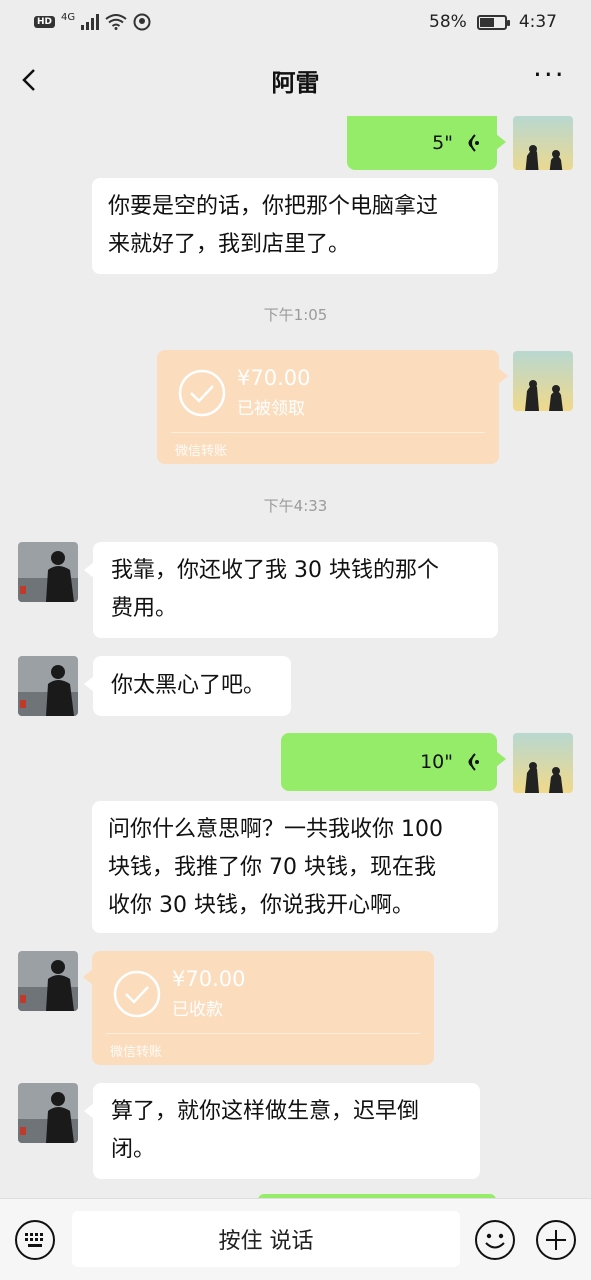 This screenshot has width=591, height=1280. I want to click on plus-icon, so click(556, 1240).